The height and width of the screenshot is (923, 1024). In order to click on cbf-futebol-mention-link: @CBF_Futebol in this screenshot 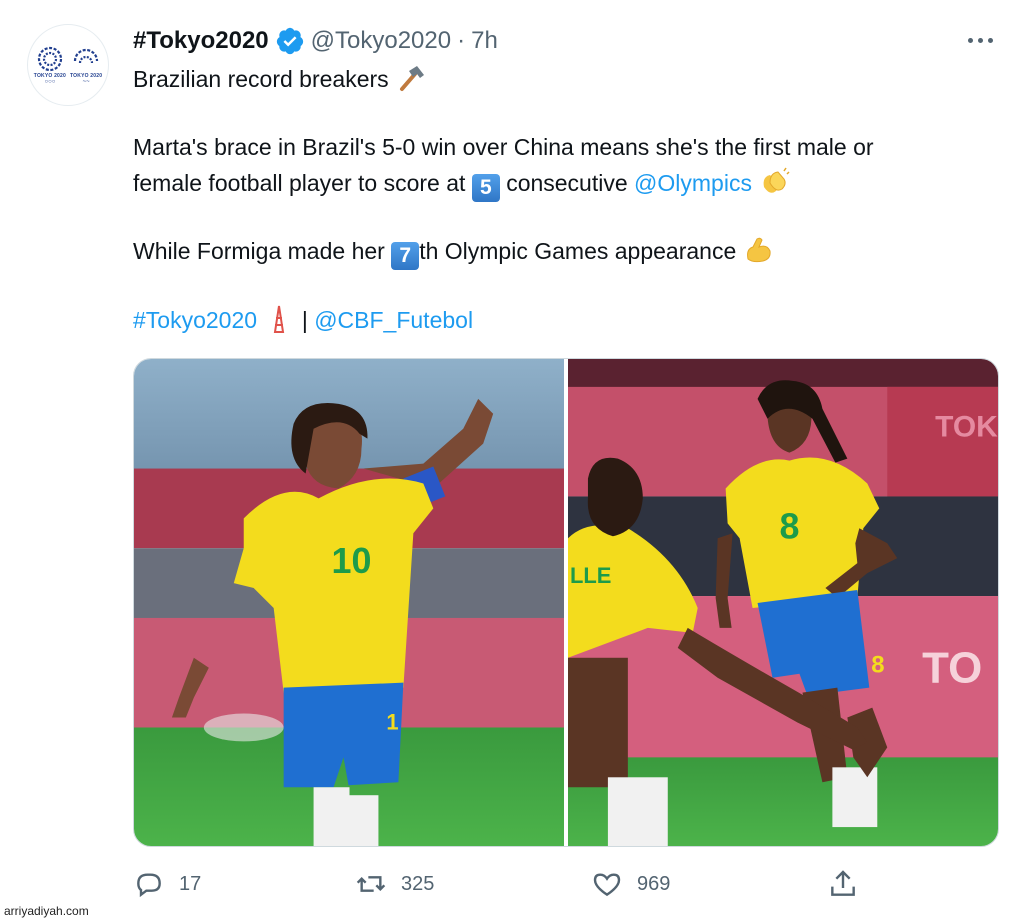, I will do `click(393, 320)`.